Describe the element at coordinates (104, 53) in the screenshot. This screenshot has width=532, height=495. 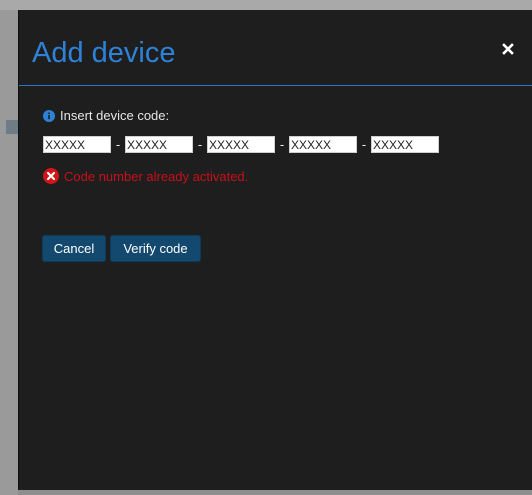
I see `dialog-title: Add device` at that location.